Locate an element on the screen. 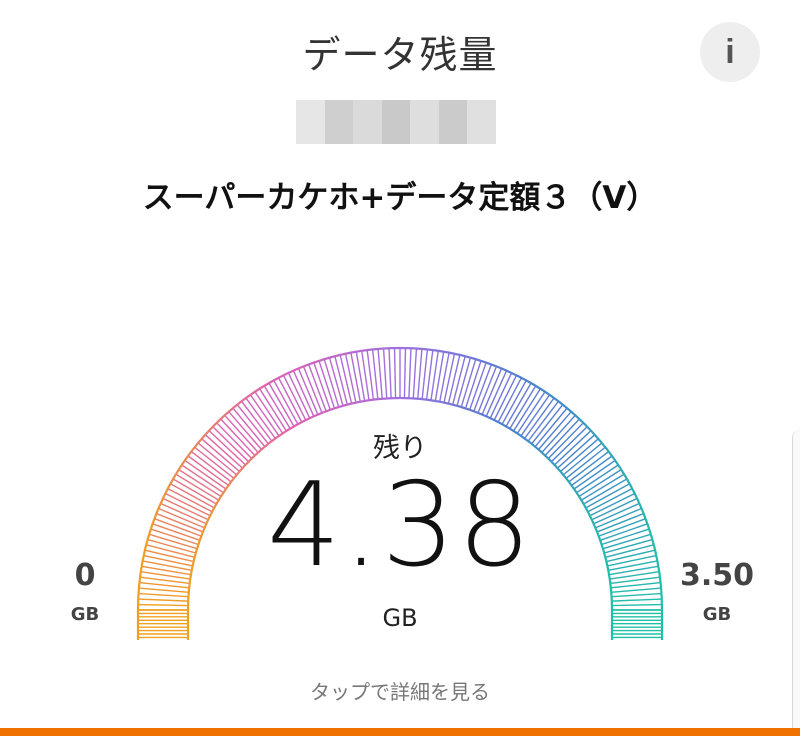 This screenshot has height=736, width=800. scale-min-unit: GB is located at coordinates (85, 614).